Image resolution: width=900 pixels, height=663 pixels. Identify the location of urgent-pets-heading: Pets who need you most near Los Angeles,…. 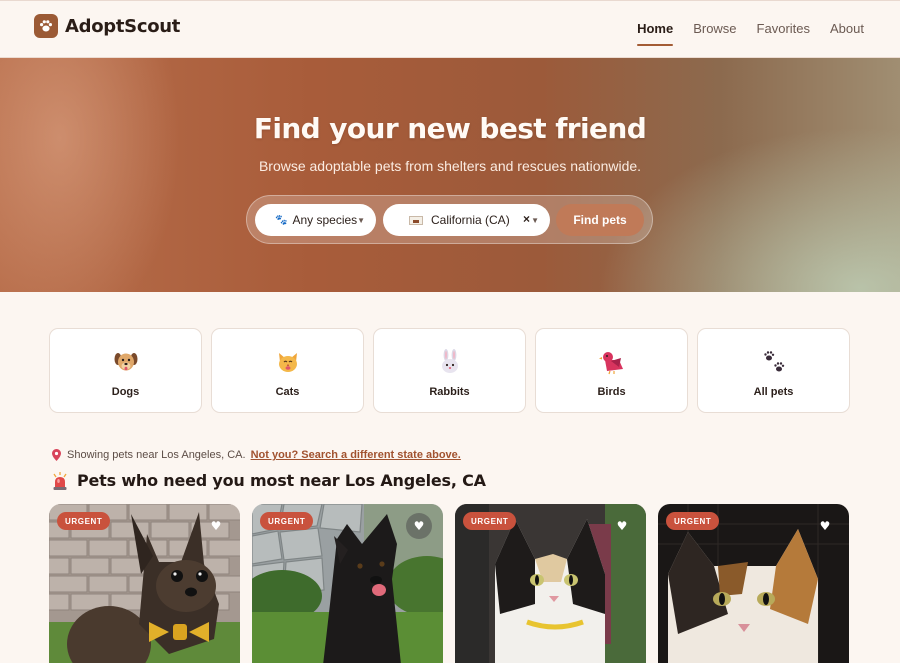
(269, 480).